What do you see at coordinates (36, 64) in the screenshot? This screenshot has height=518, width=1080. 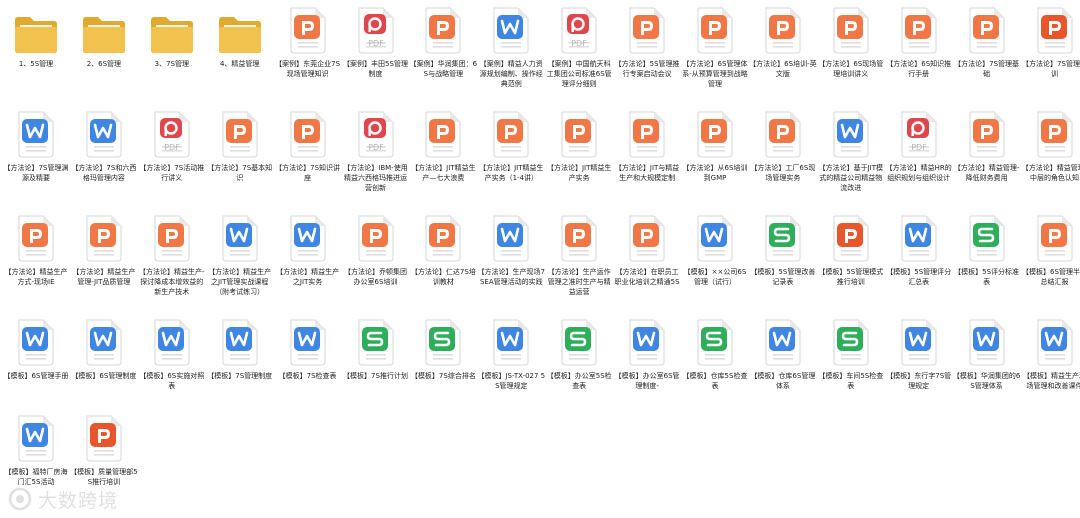 I see `file-name-label: 1、5S管理` at bounding box center [36, 64].